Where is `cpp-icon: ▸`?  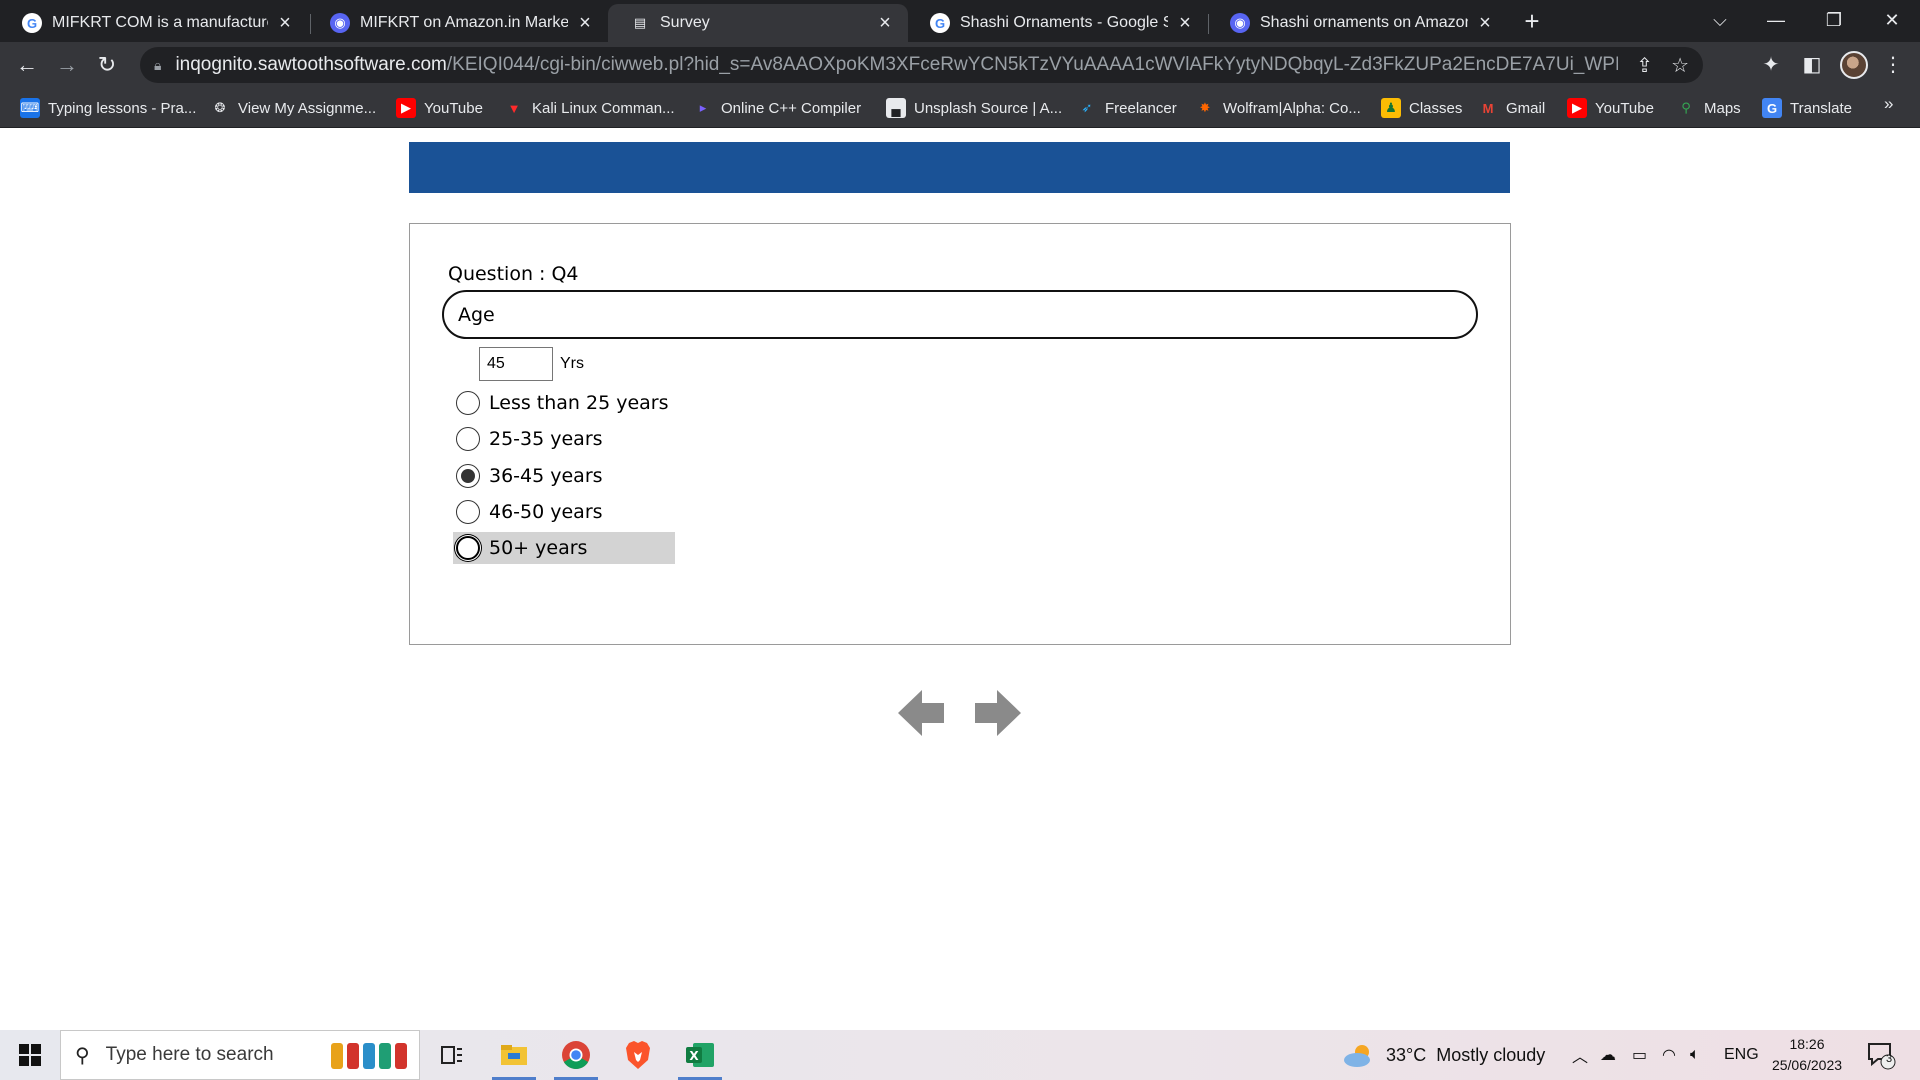
cpp-icon: ▸ is located at coordinates (703, 107).